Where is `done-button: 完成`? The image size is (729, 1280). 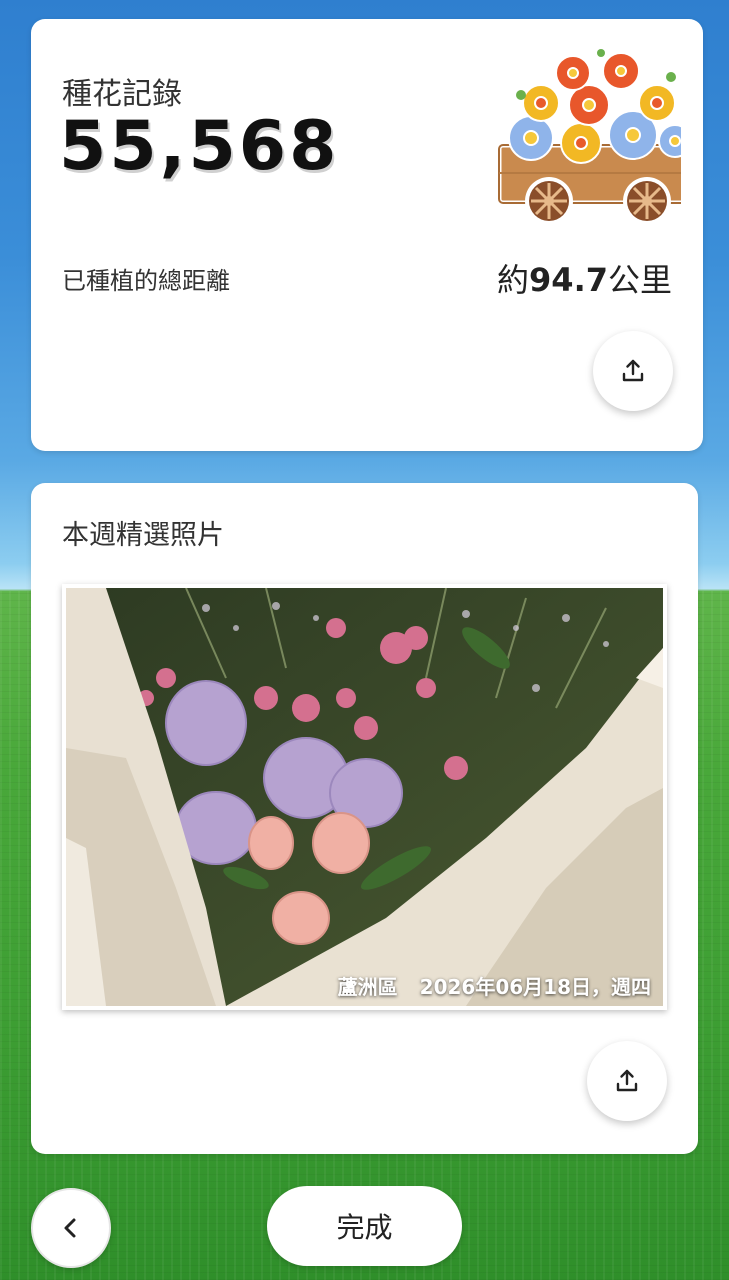 done-button: 完成 is located at coordinates (364, 1226).